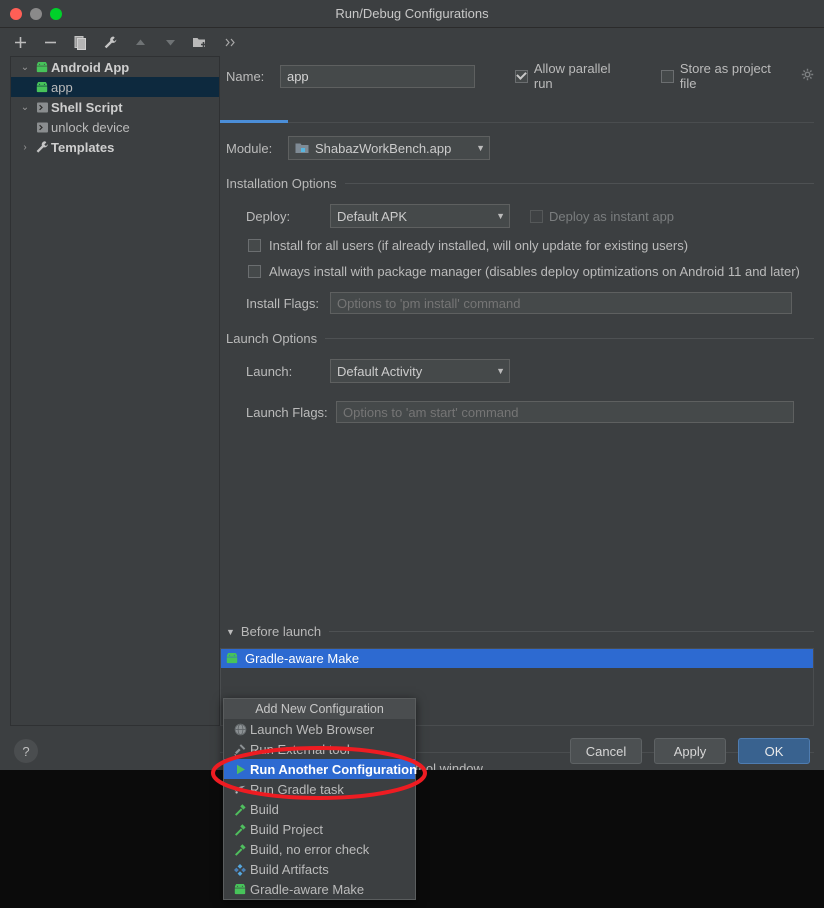 The width and height of the screenshot is (824, 908). Describe the element at coordinates (307, 889) in the screenshot. I see `menu-item-label: Gradle-aware Make` at that location.